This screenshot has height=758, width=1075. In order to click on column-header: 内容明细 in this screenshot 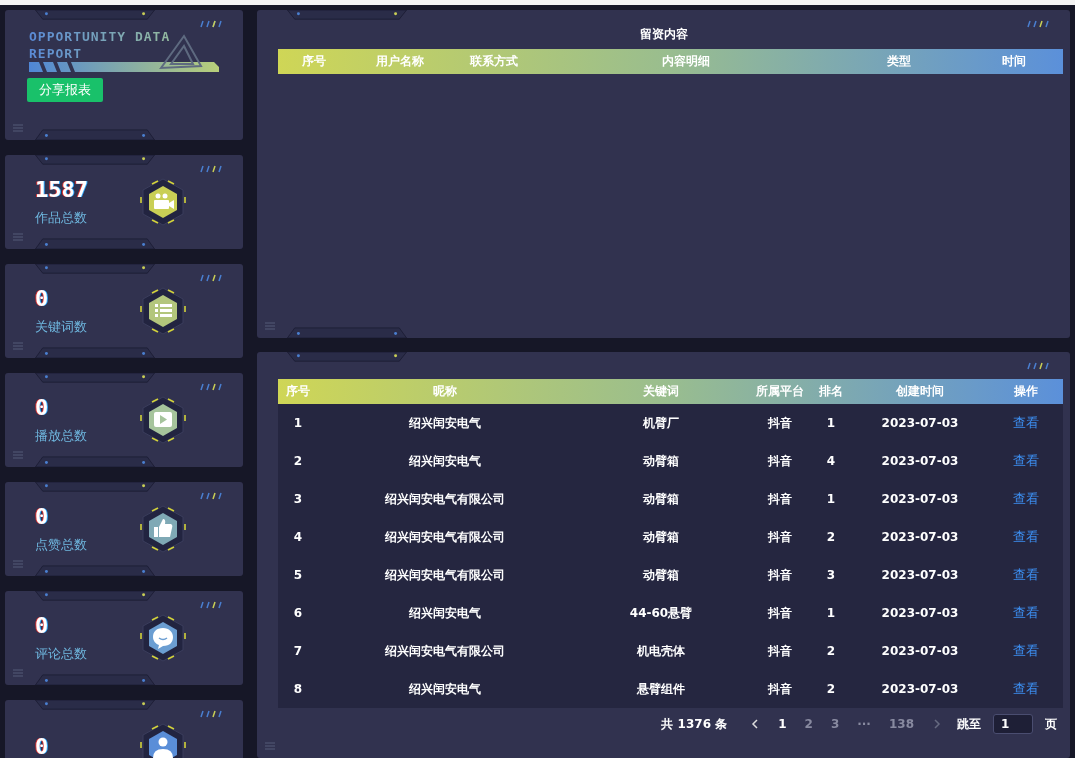, I will do `click(686, 61)`.